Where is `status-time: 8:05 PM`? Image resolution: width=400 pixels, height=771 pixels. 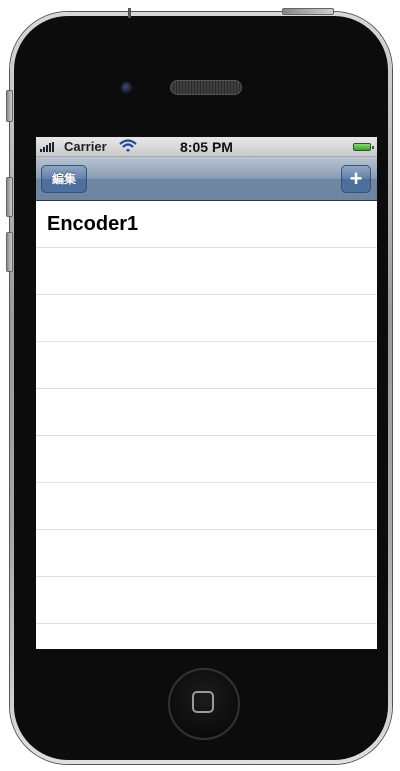 status-time: 8:05 PM is located at coordinates (206, 147).